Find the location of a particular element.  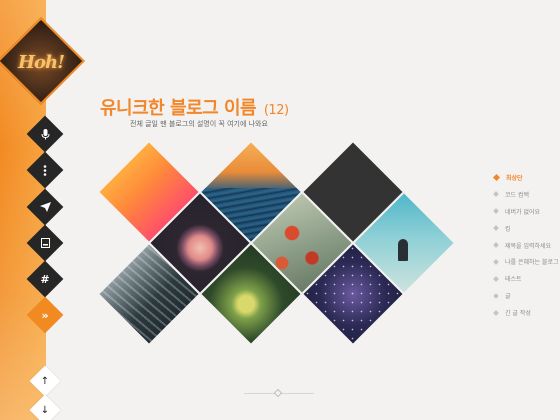

book-icon is located at coordinates (45, 243).